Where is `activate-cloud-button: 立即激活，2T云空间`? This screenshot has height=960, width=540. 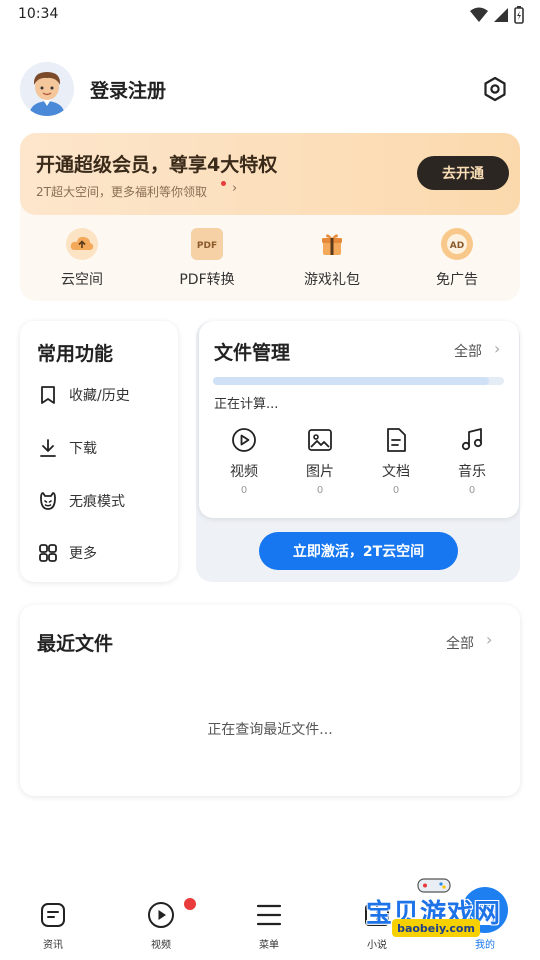 activate-cloud-button: 立即激活，2T云空间 is located at coordinates (358, 551).